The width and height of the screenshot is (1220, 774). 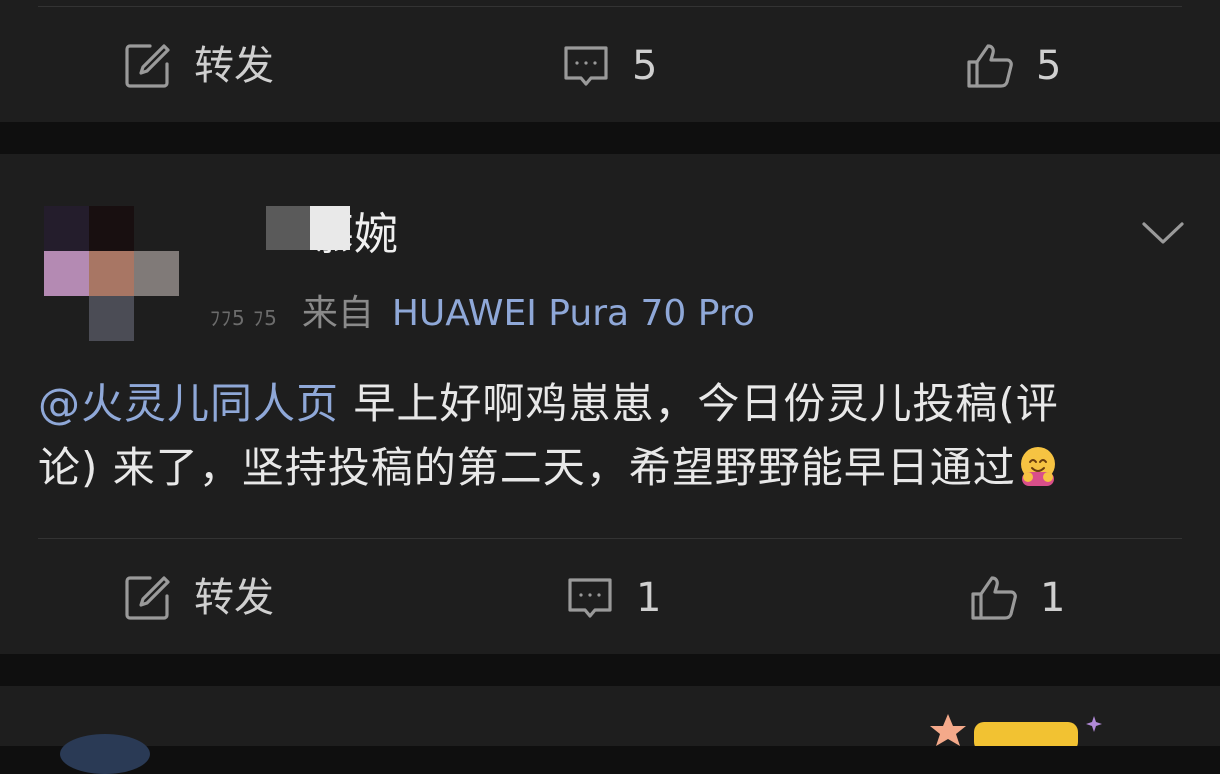 What do you see at coordinates (309, 228) in the screenshot?
I see `name-mosaic` at bounding box center [309, 228].